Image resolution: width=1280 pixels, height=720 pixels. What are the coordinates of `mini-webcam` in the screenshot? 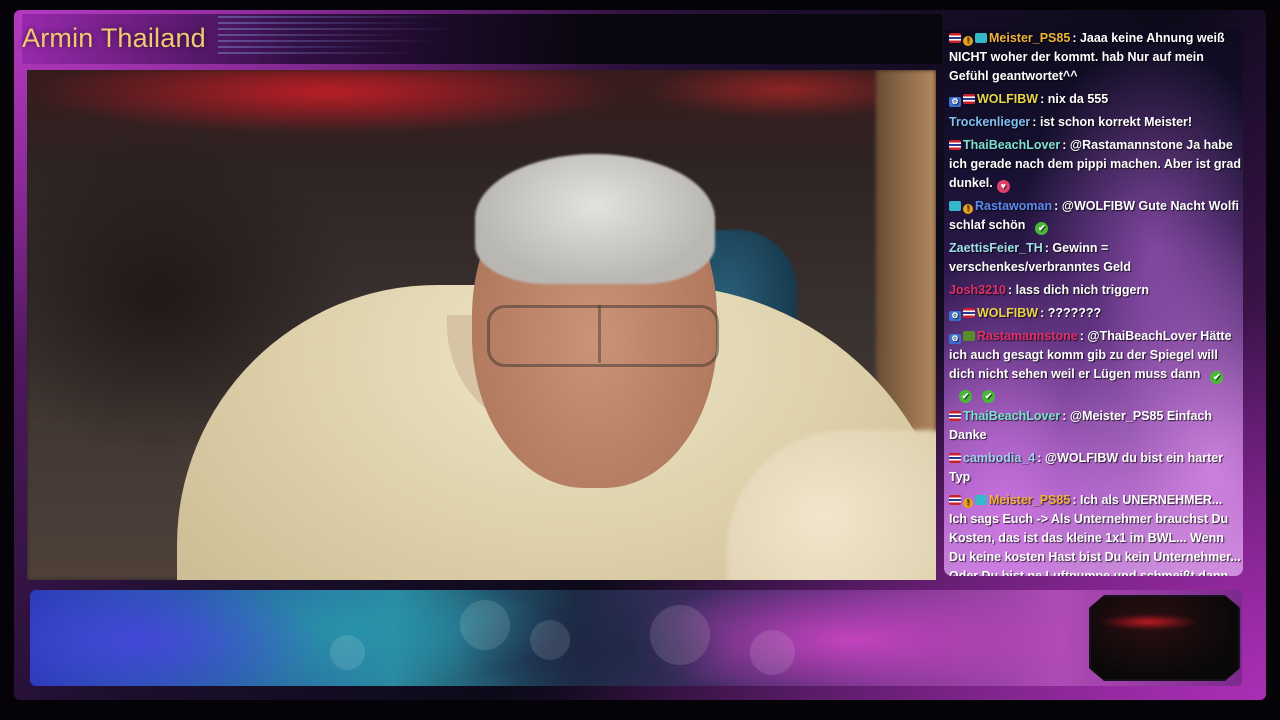 It's located at (1164, 638).